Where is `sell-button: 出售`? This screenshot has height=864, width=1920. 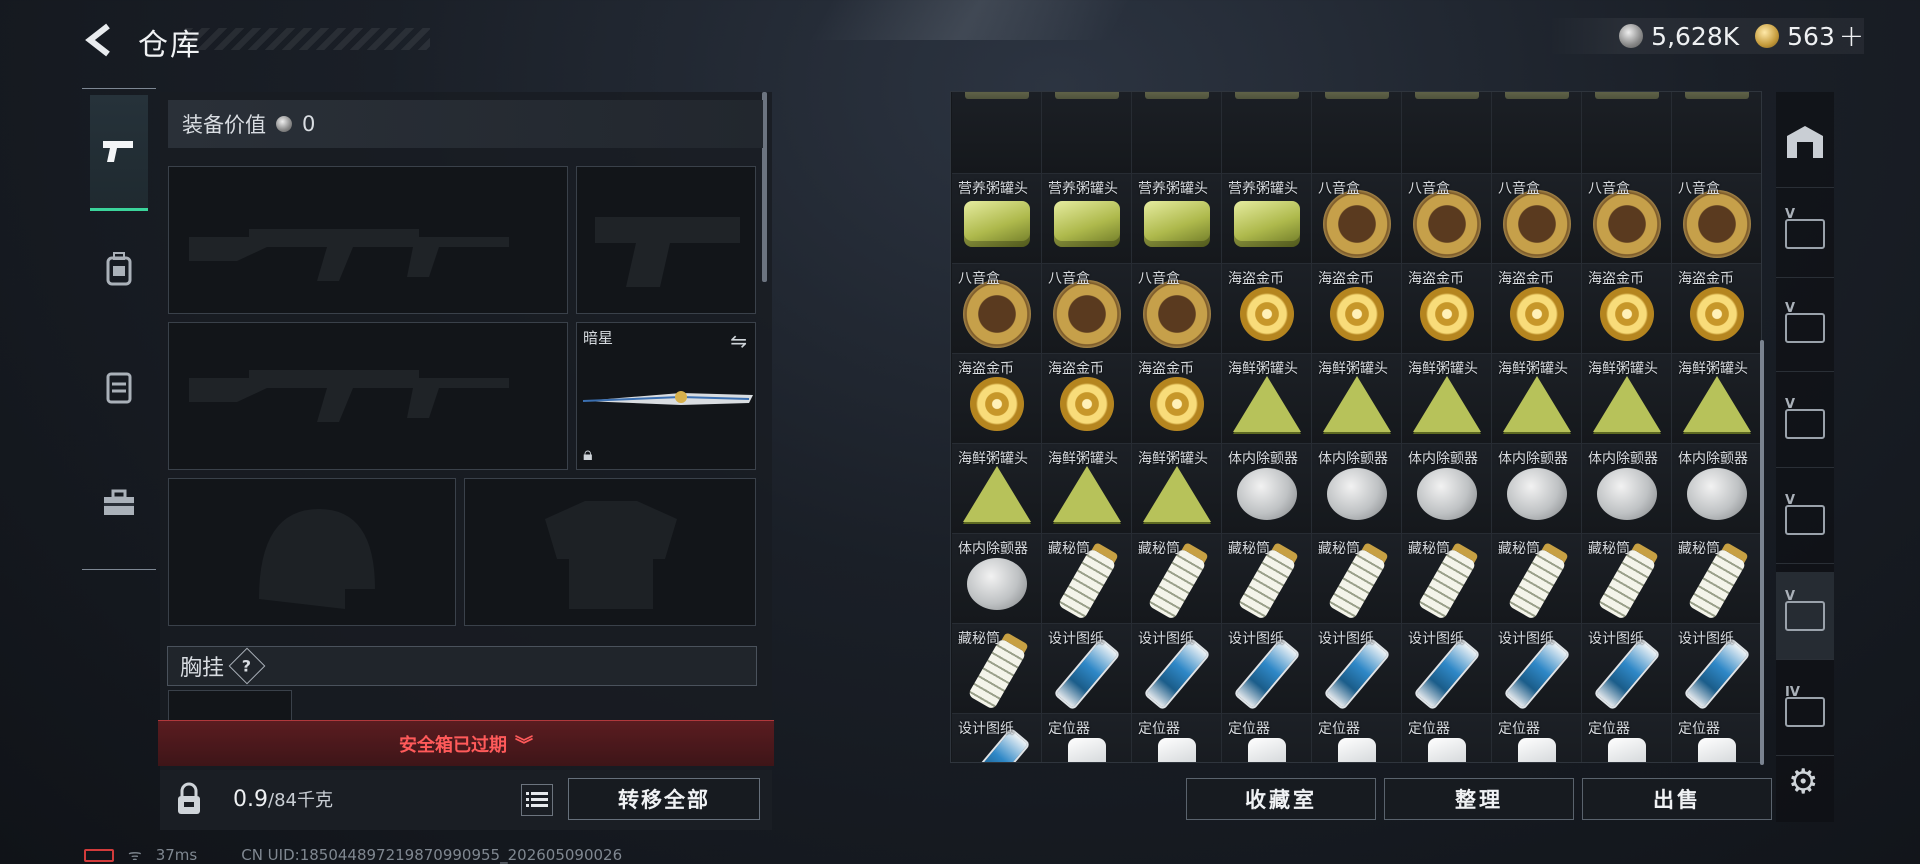
sell-button: 出售 is located at coordinates (1677, 799).